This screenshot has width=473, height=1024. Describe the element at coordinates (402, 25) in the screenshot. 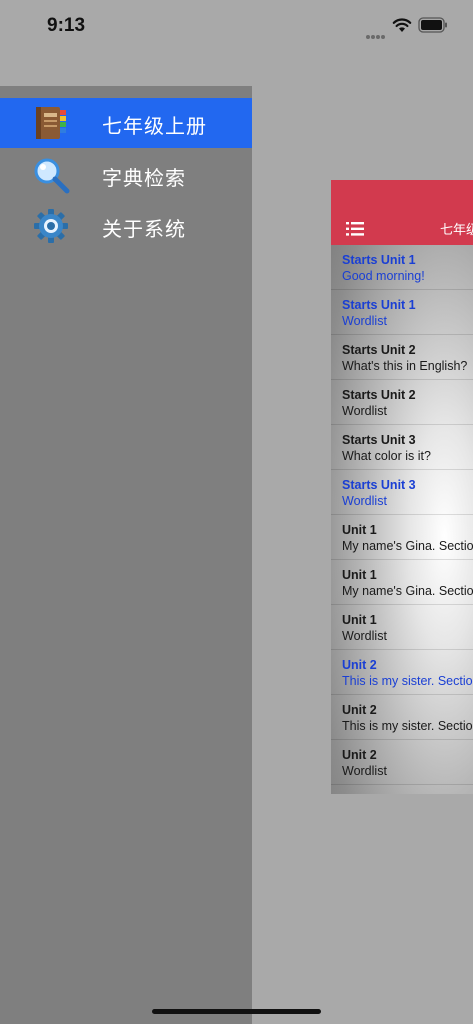

I see `wifi-icon` at that location.